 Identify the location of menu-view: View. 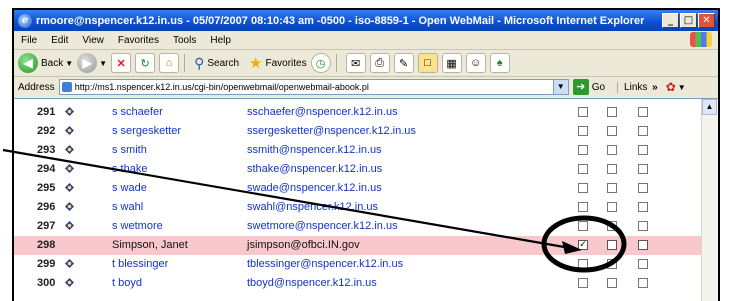
(93, 40).